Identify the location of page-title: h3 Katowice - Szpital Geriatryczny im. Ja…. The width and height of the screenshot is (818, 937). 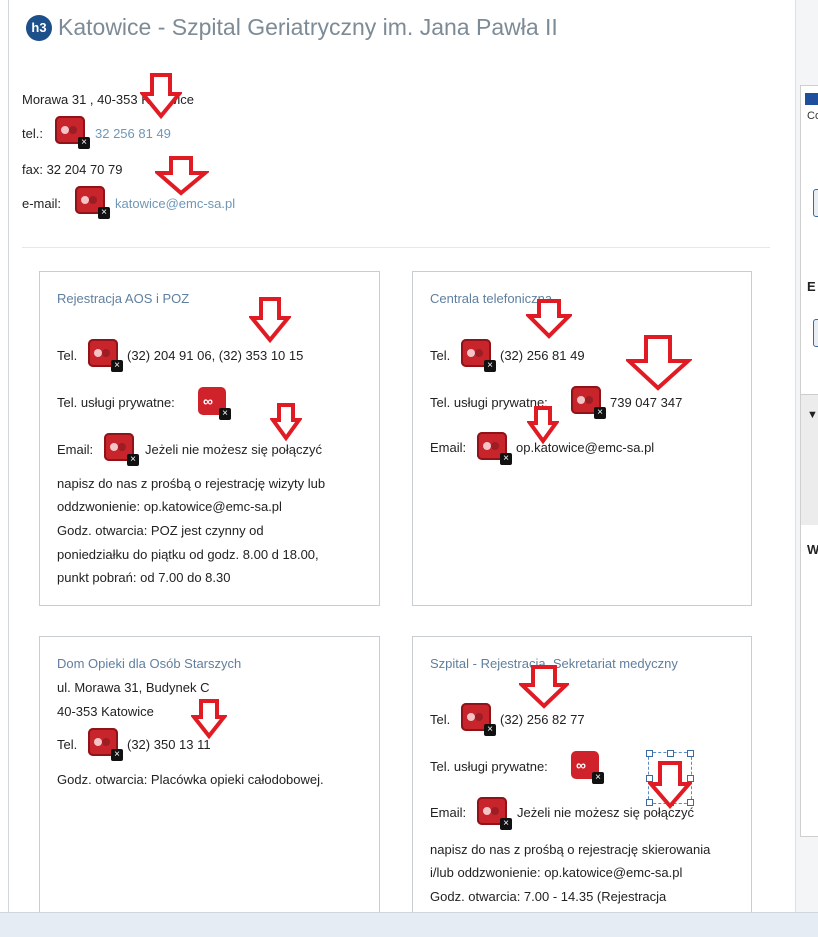
(292, 27).